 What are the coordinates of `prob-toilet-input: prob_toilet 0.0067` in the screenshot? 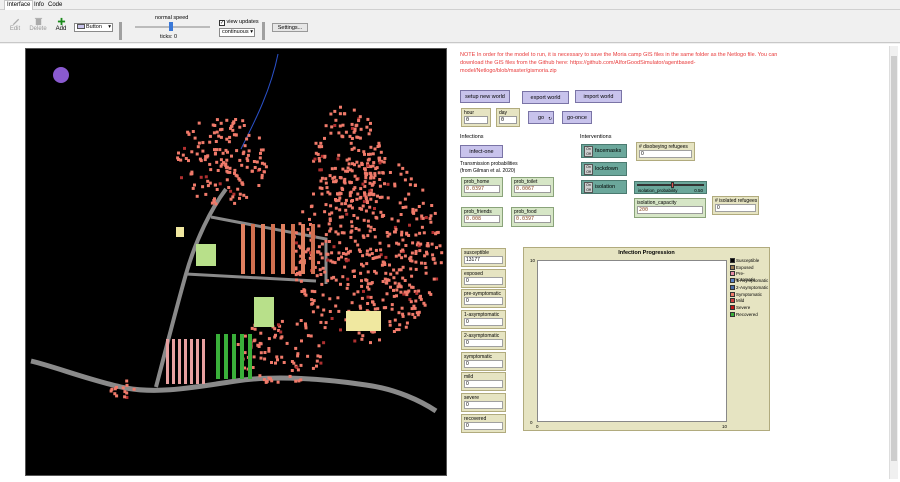 It's located at (532, 187).